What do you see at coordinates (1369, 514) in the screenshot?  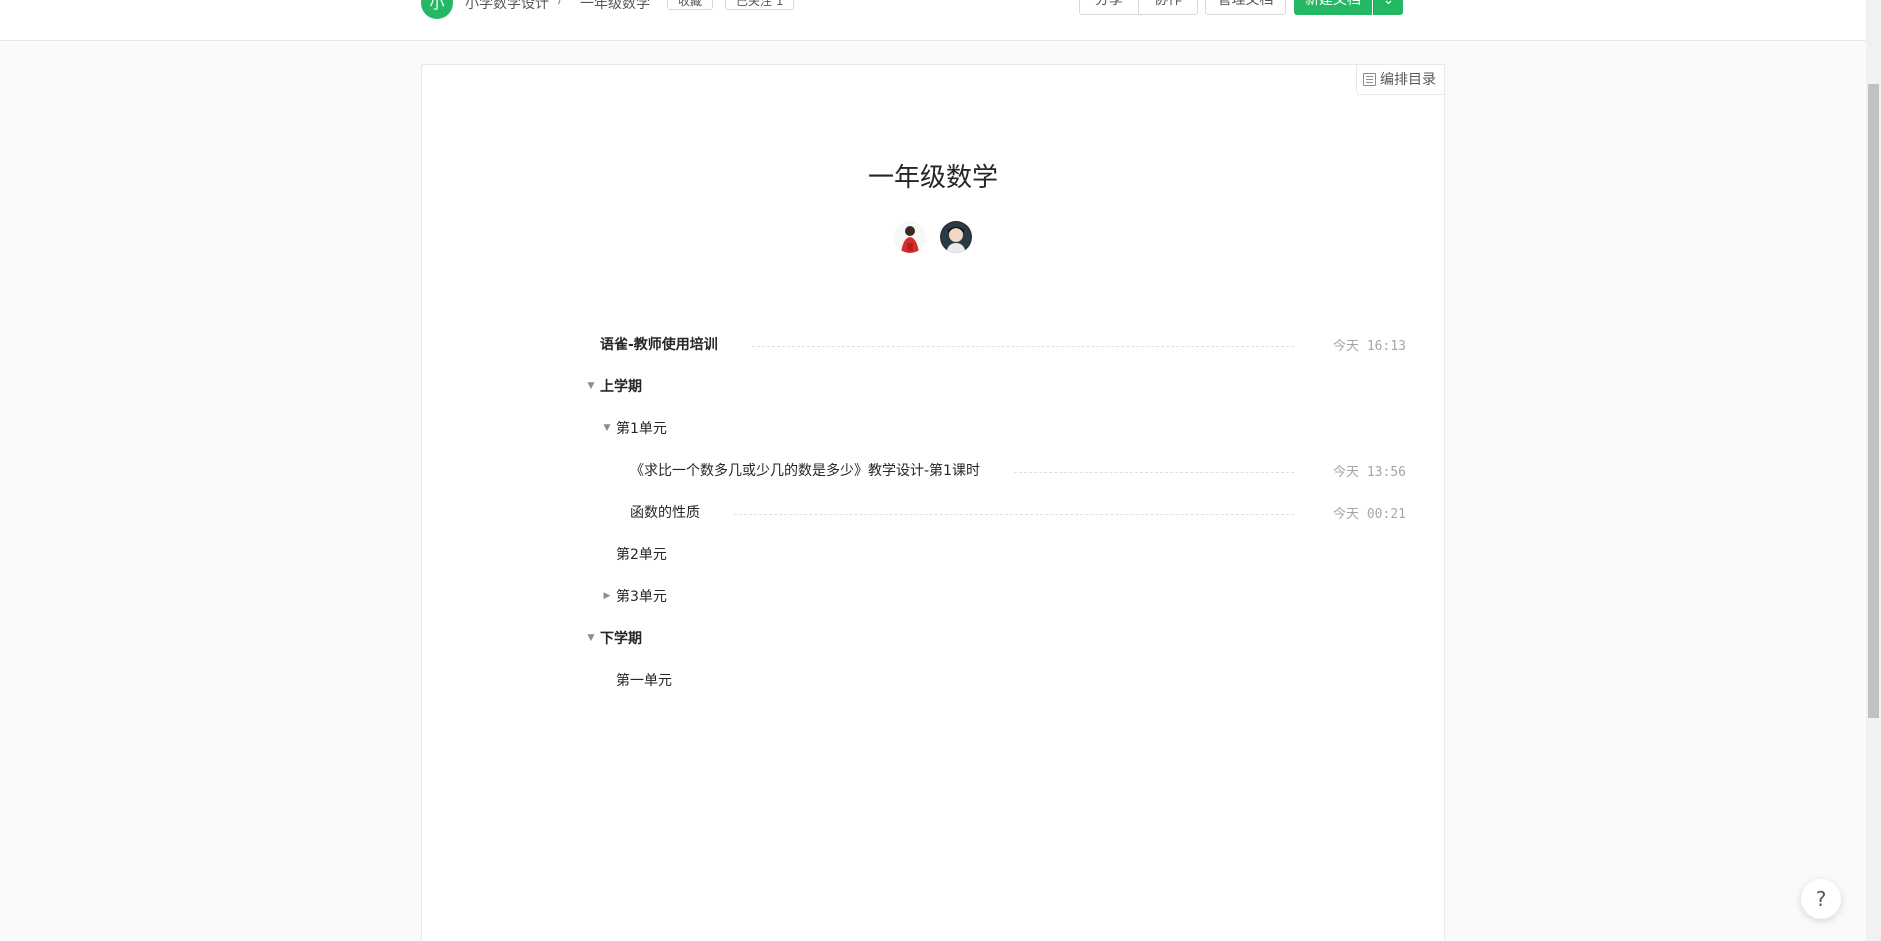 I see `toc-item-time: 今天 00:21` at bounding box center [1369, 514].